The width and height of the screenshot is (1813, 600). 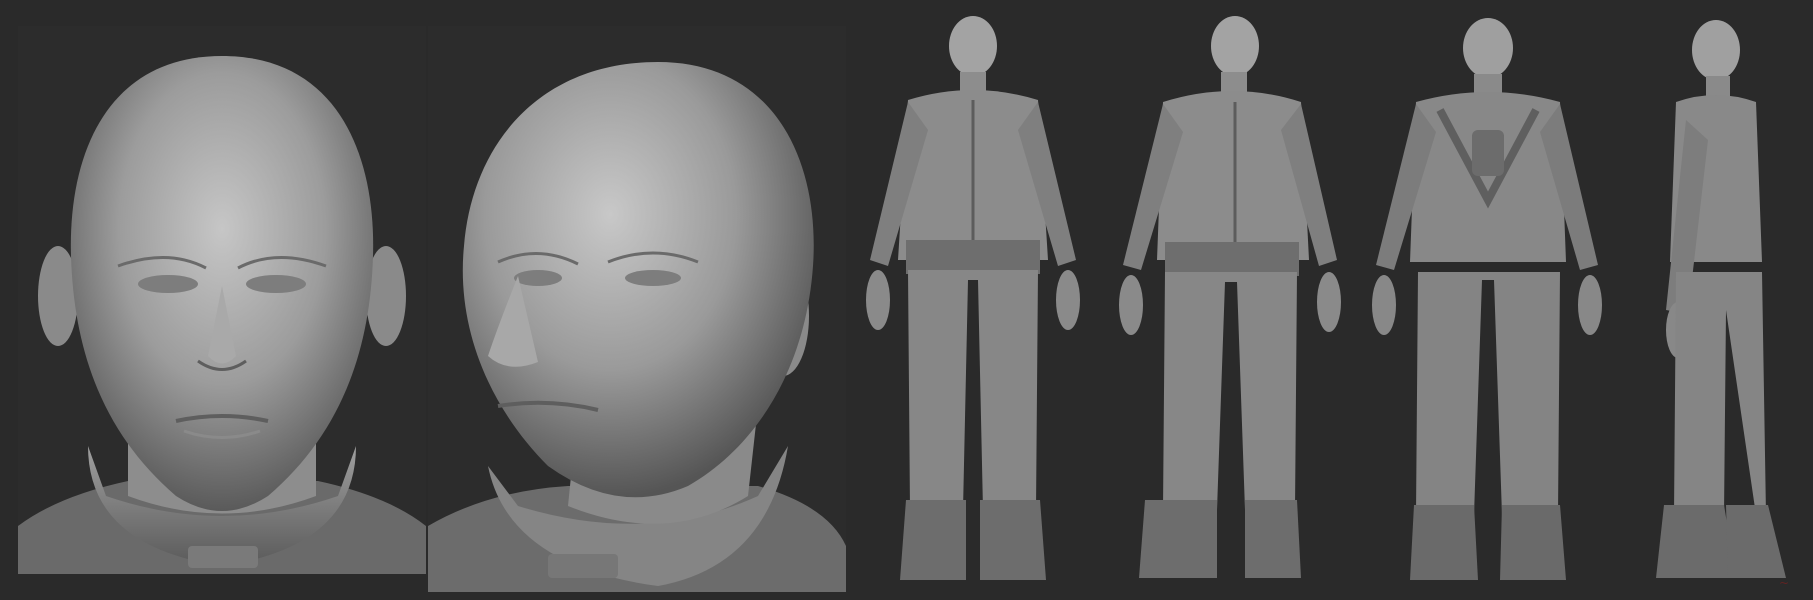 I want to click on body-three-quarter-illustration, so click(x=1230, y=297).